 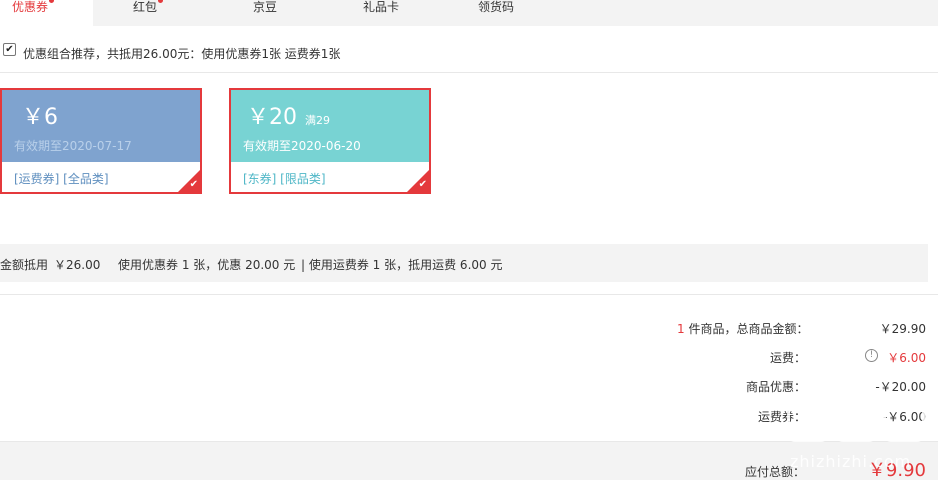 I want to click on coupon-tabs: 优惠券 红包 京豆 礼品卡 领货码, so click(x=469, y=13).